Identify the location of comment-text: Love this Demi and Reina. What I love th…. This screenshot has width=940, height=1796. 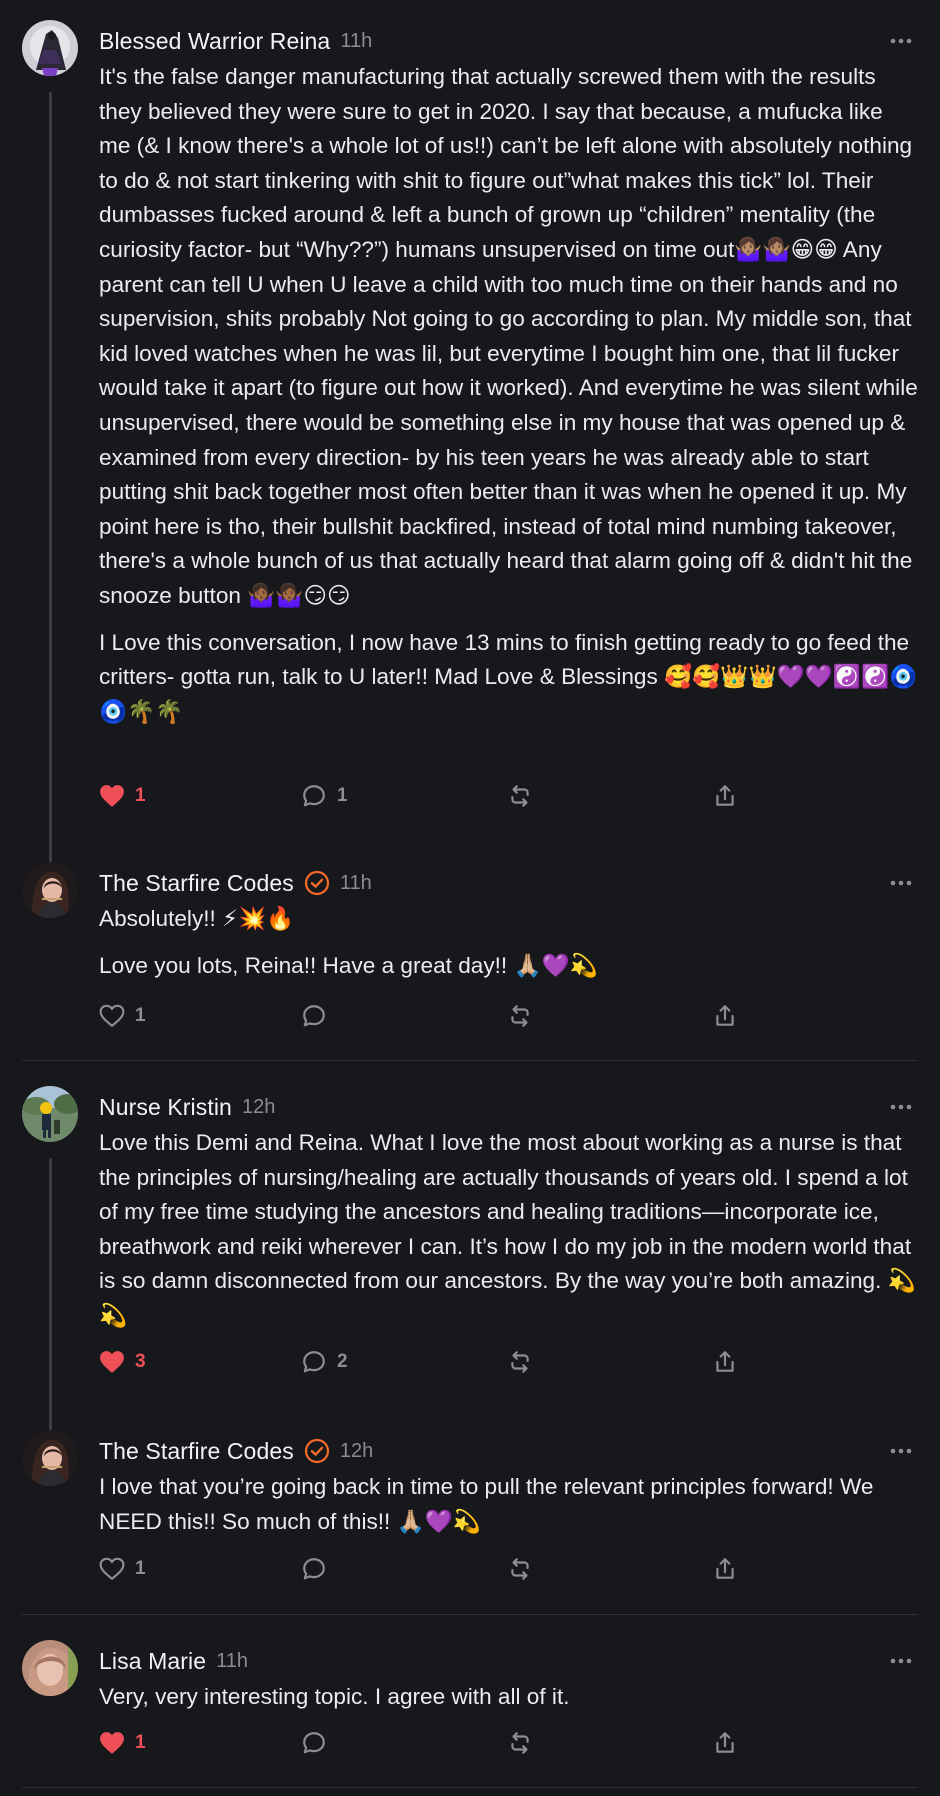
(508, 1230).